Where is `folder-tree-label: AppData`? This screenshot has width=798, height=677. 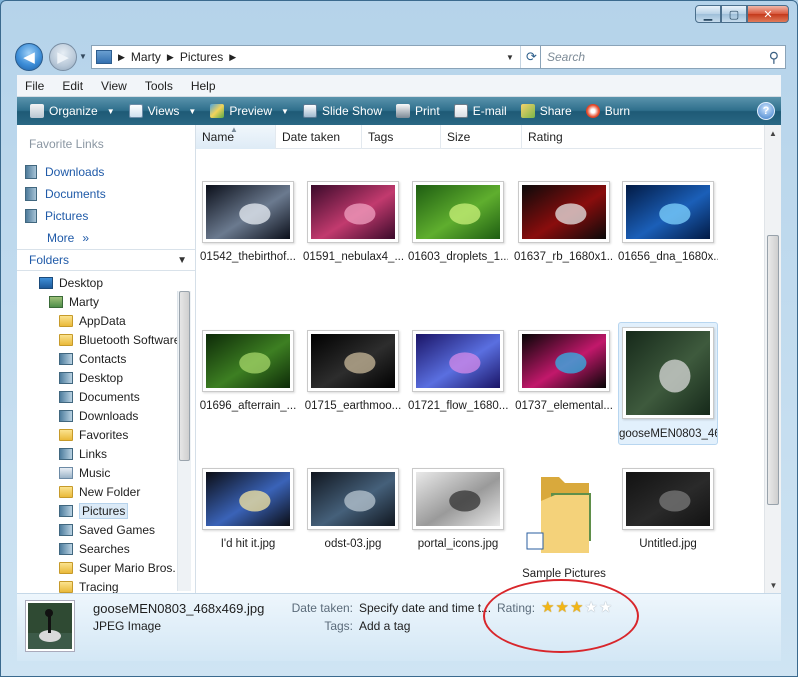
folder-tree-label: AppData is located at coordinates (102, 320).